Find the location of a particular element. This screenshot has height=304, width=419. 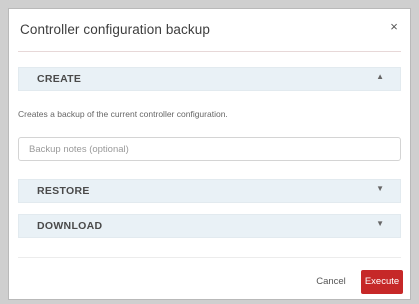

cancel-button: Cancel is located at coordinates (331, 282).